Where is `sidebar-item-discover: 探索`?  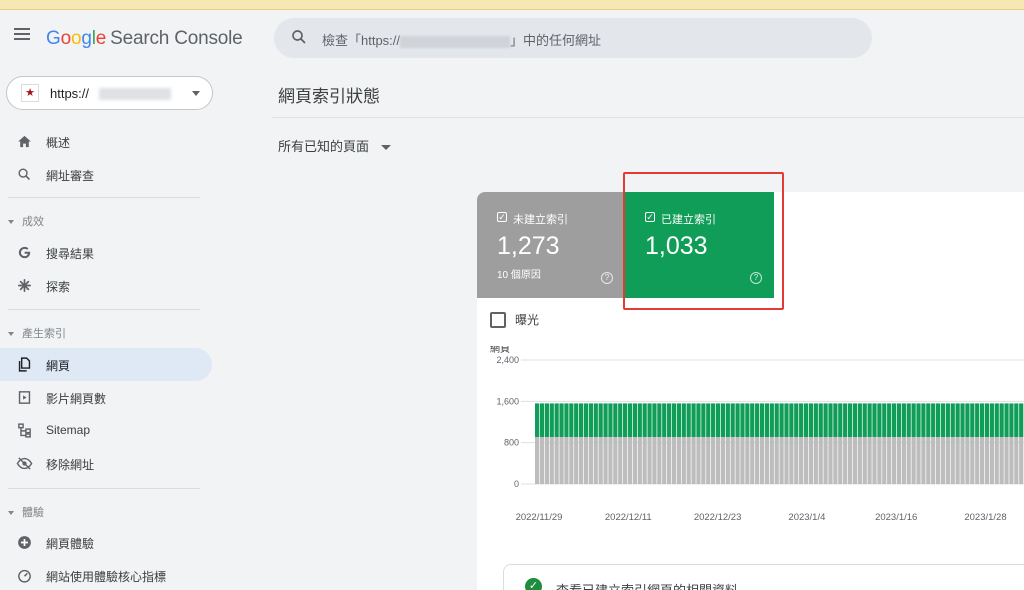 sidebar-item-discover: 探索 is located at coordinates (106, 285).